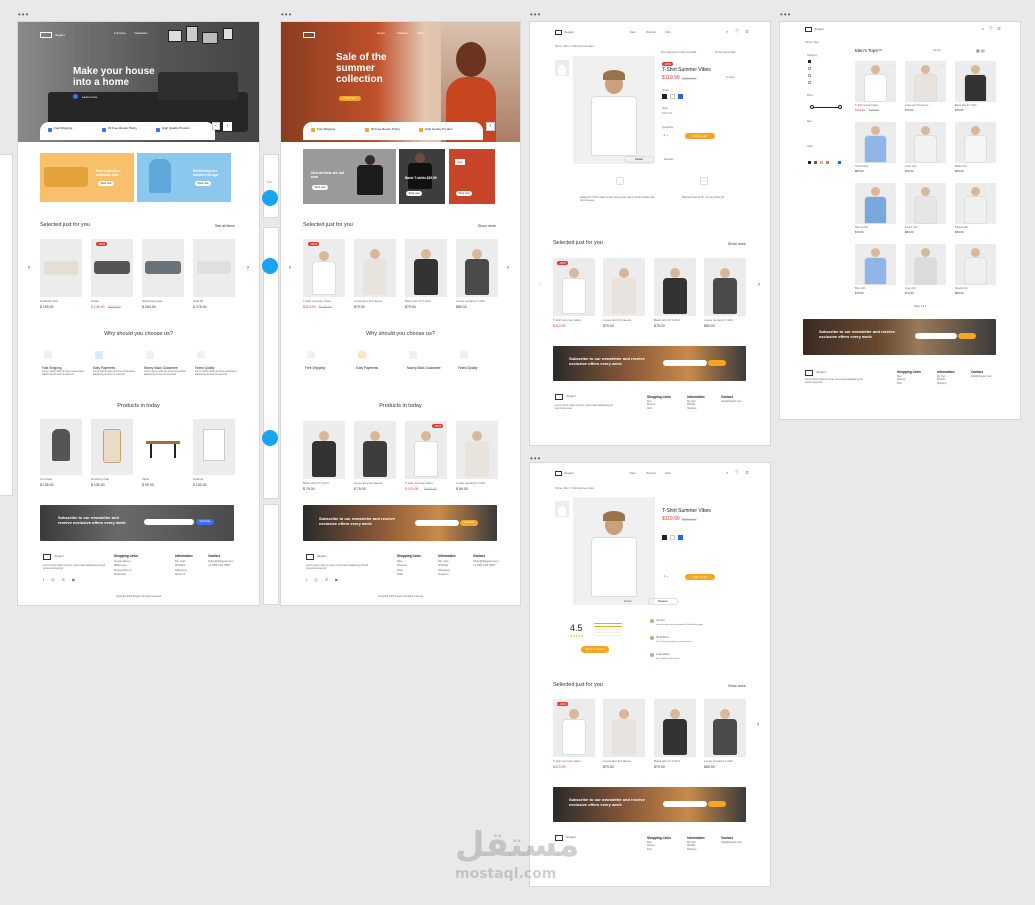 The image size is (1035, 905). I want to click on product-name: Table, so click(145, 479).